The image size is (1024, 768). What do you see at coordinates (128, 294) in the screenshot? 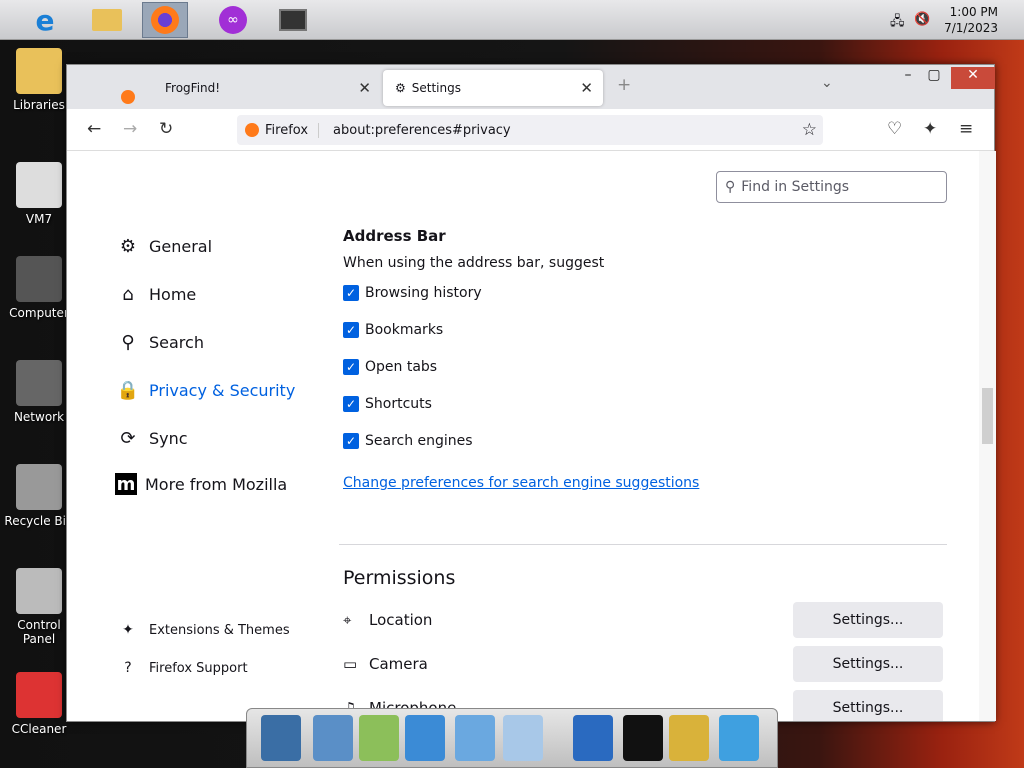
I see `home-icon: ⌂` at bounding box center [128, 294].